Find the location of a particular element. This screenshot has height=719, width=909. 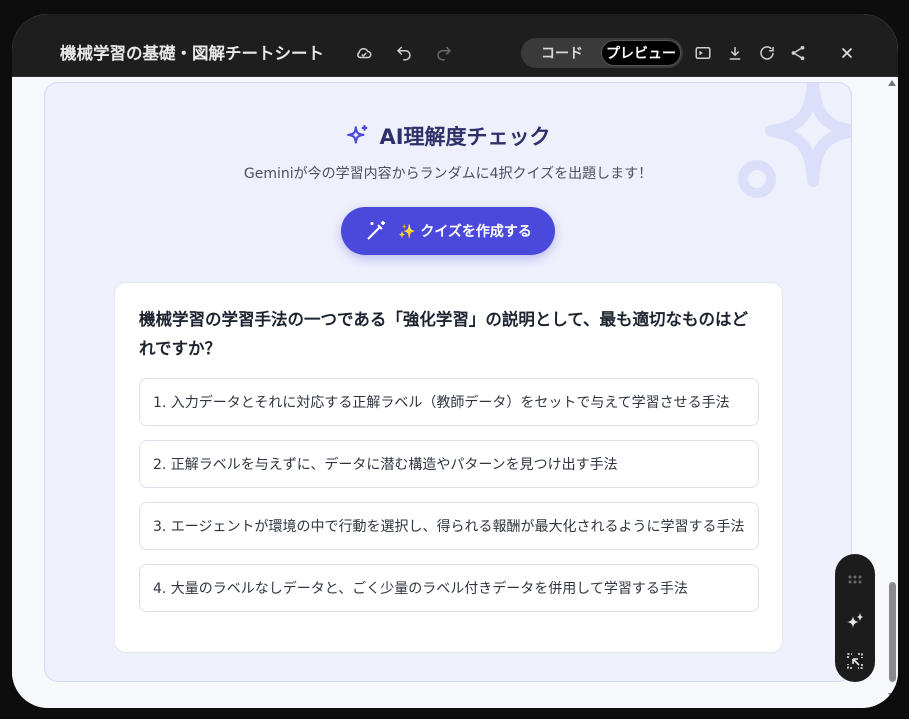

undo-icon is located at coordinates (404, 53).